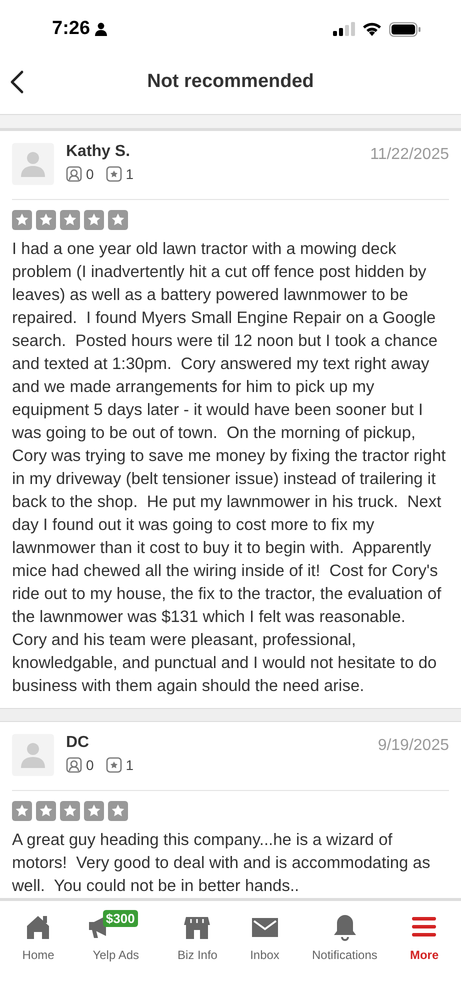 This screenshot has width=461, height=1000. I want to click on signal-icon, so click(344, 29).